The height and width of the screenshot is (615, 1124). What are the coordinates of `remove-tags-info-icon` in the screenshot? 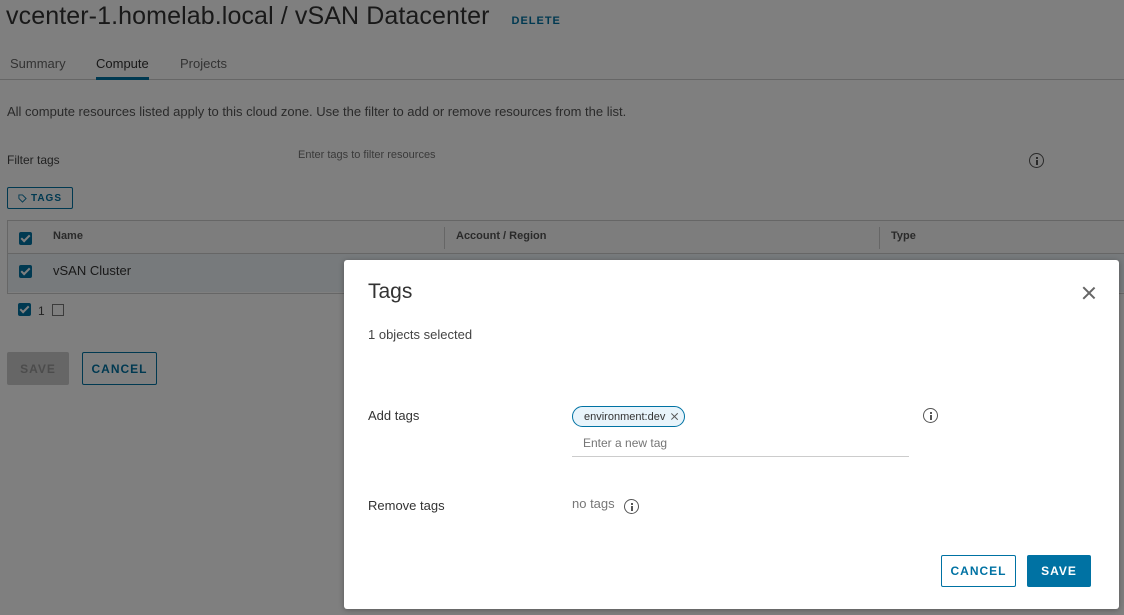 It's located at (631, 506).